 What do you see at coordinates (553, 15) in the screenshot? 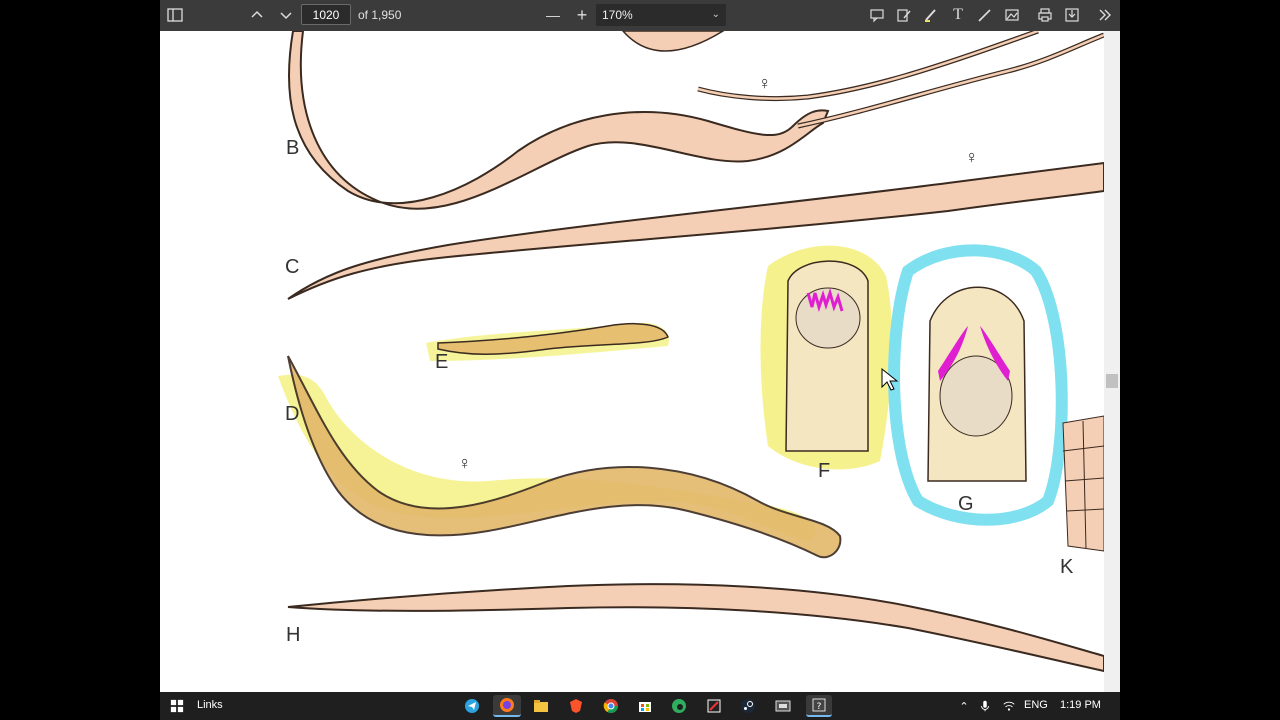
I see `zoom-out-button: —` at bounding box center [553, 15].